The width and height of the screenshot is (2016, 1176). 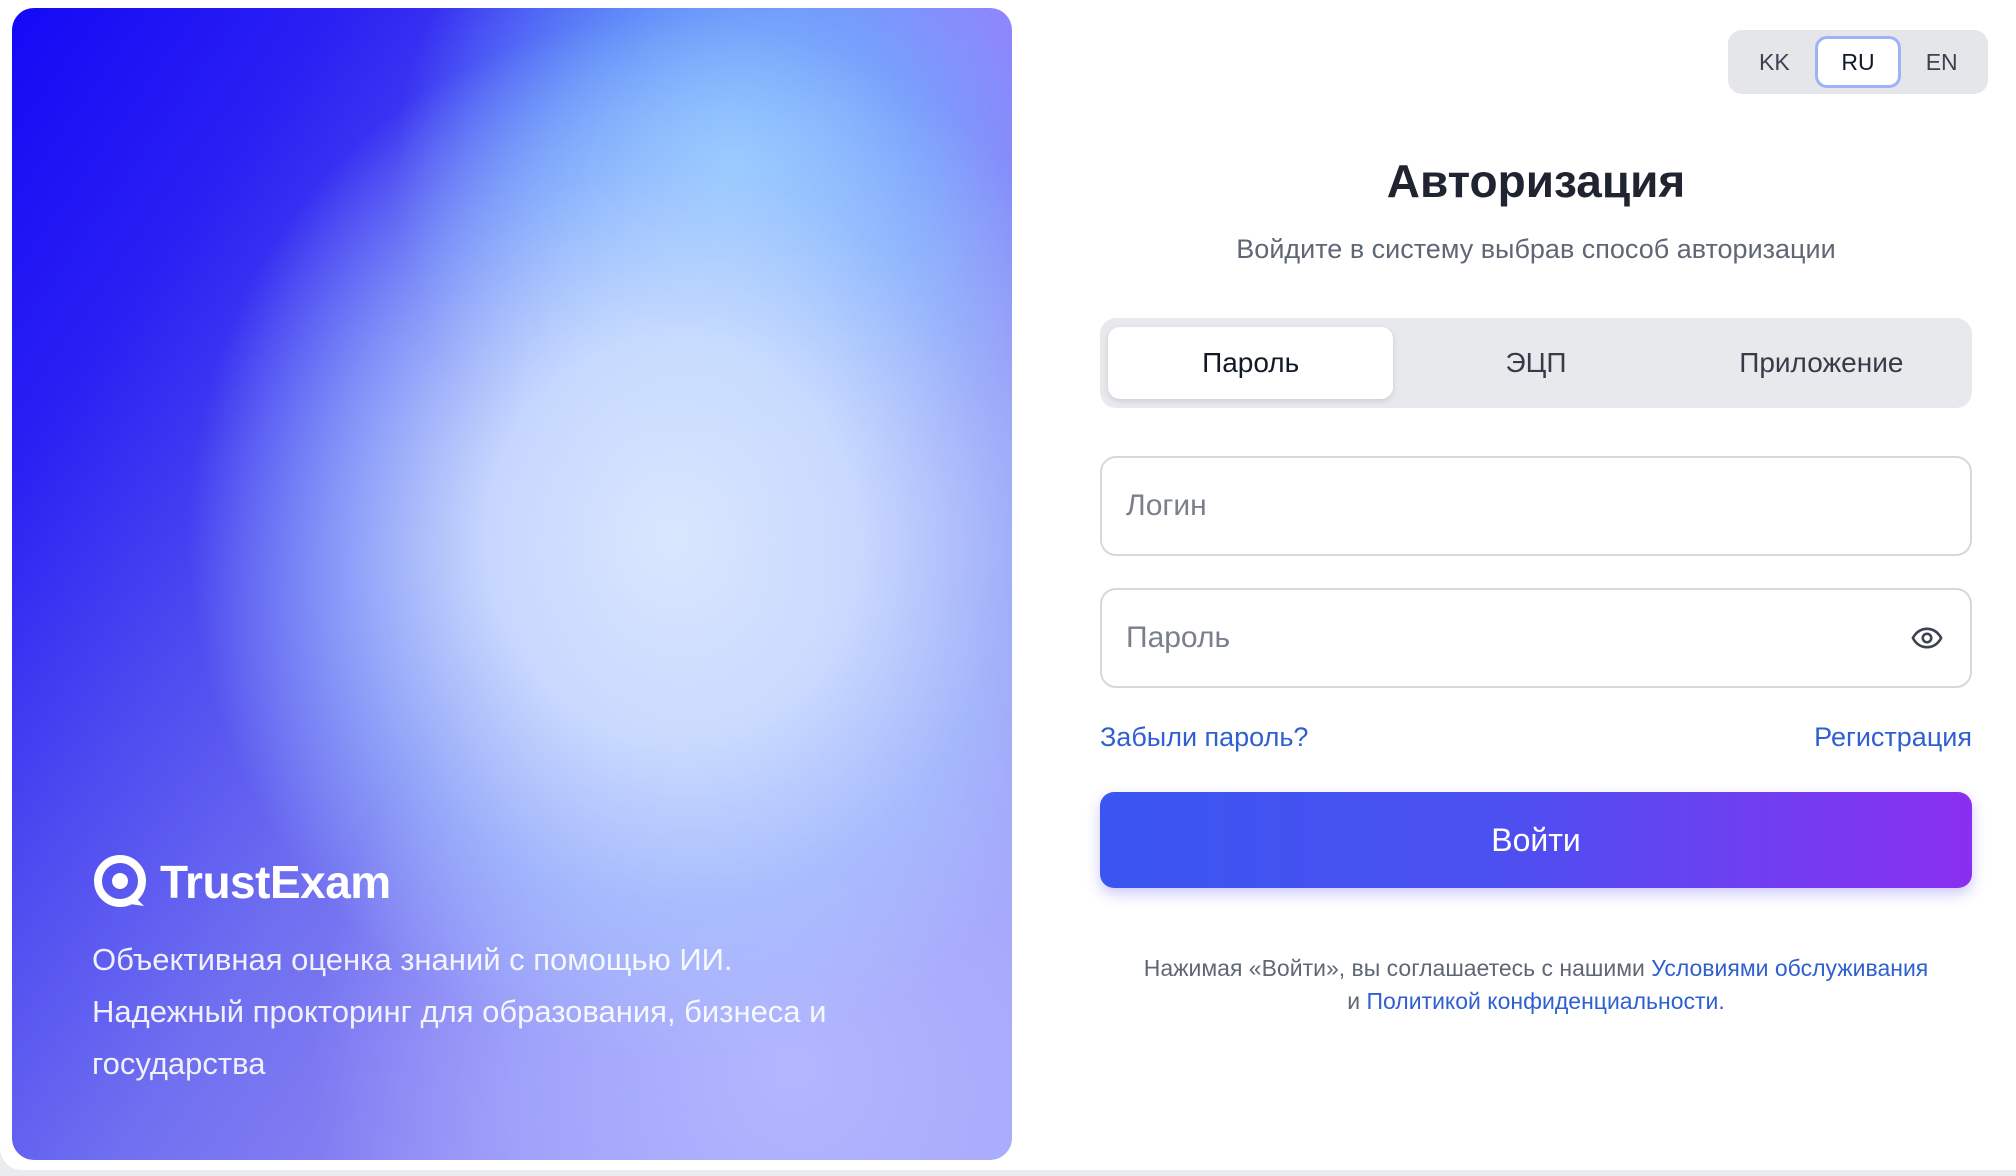 I want to click on password-input, so click(x=1517, y=638).